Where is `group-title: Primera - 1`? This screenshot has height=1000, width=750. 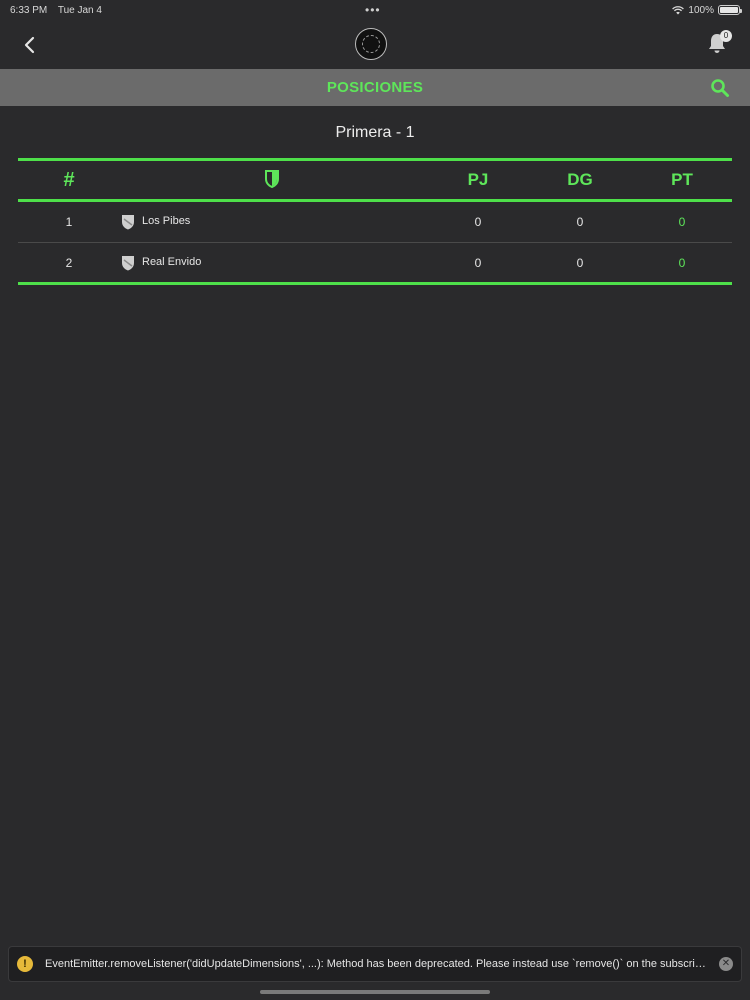
group-title: Primera - 1 is located at coordinates (375, 132).